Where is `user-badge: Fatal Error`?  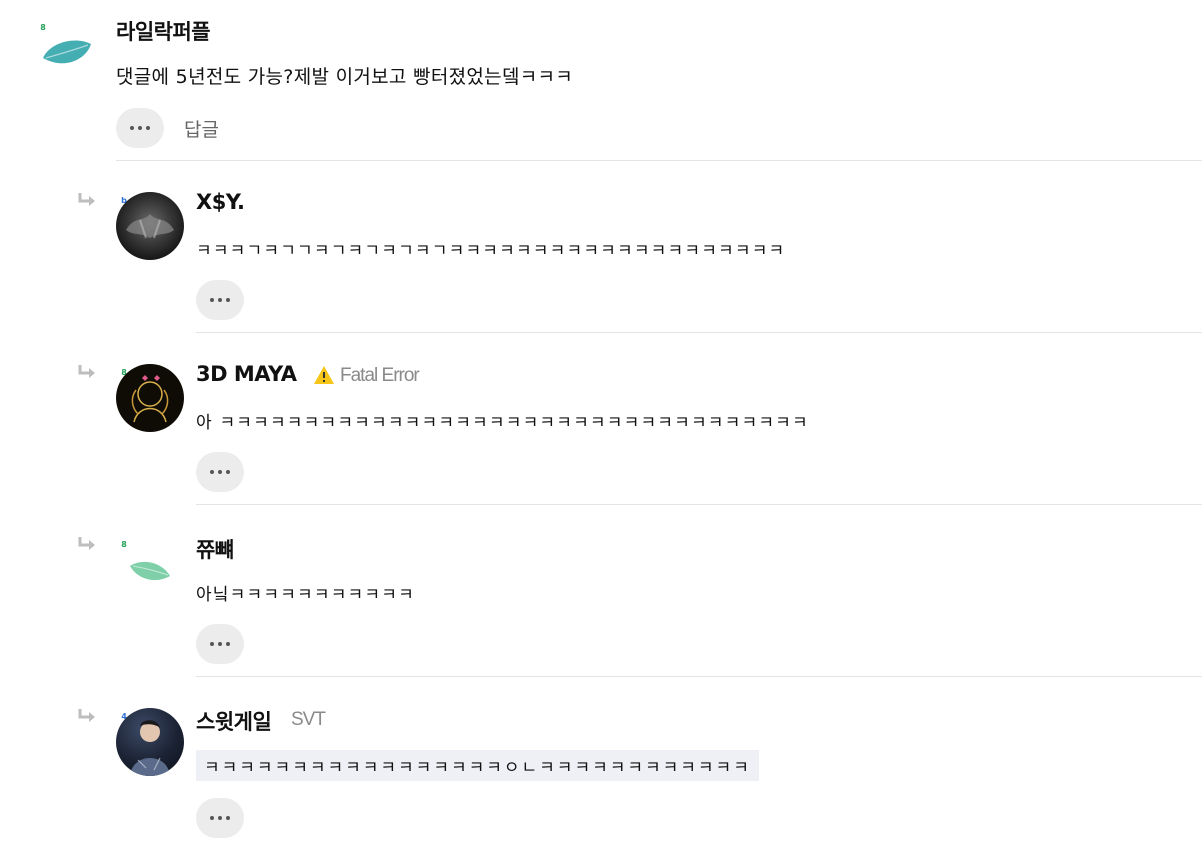 user-badge: Fatal Error is located at coordinates (380, 375).